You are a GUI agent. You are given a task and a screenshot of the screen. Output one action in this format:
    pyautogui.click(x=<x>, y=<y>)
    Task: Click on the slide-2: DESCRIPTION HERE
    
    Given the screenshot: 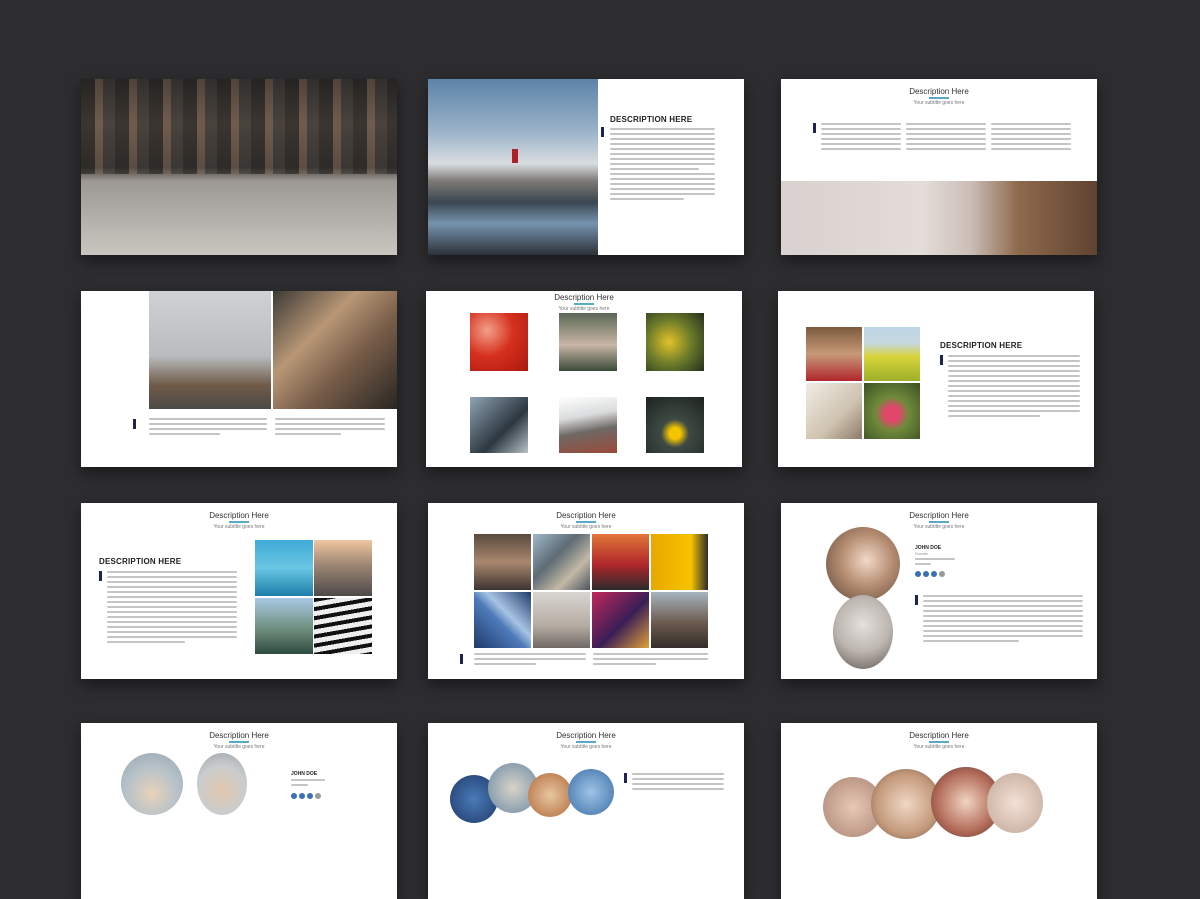 What is the action you would take?
    pyautogui.click(x=586, y=167)
    